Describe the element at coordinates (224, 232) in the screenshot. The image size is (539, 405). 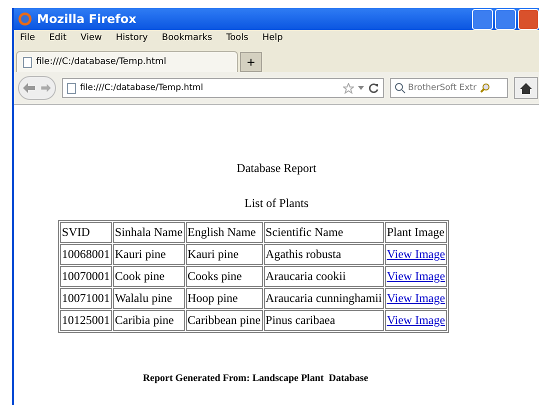
I see `column-header: English Name` at that location.